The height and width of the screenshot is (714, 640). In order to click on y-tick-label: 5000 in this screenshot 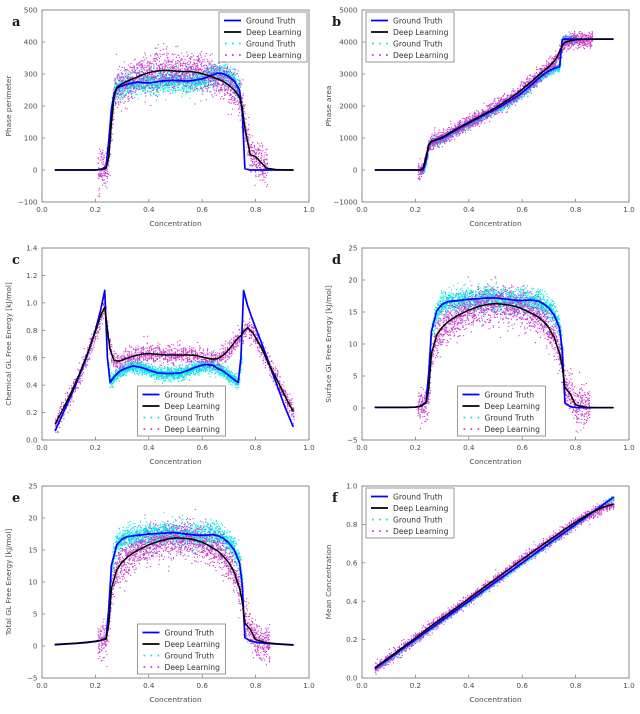, I will do `click(348, 10)`.